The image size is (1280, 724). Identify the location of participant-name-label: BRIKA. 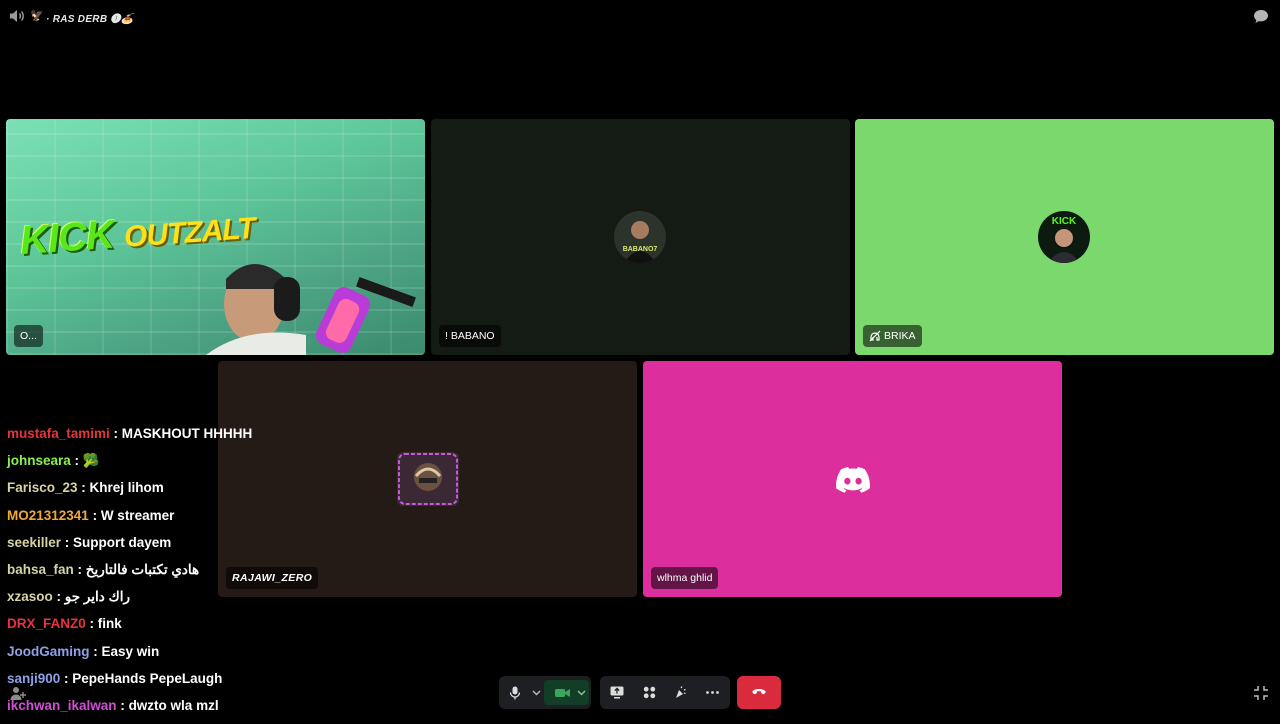
(892, 336).